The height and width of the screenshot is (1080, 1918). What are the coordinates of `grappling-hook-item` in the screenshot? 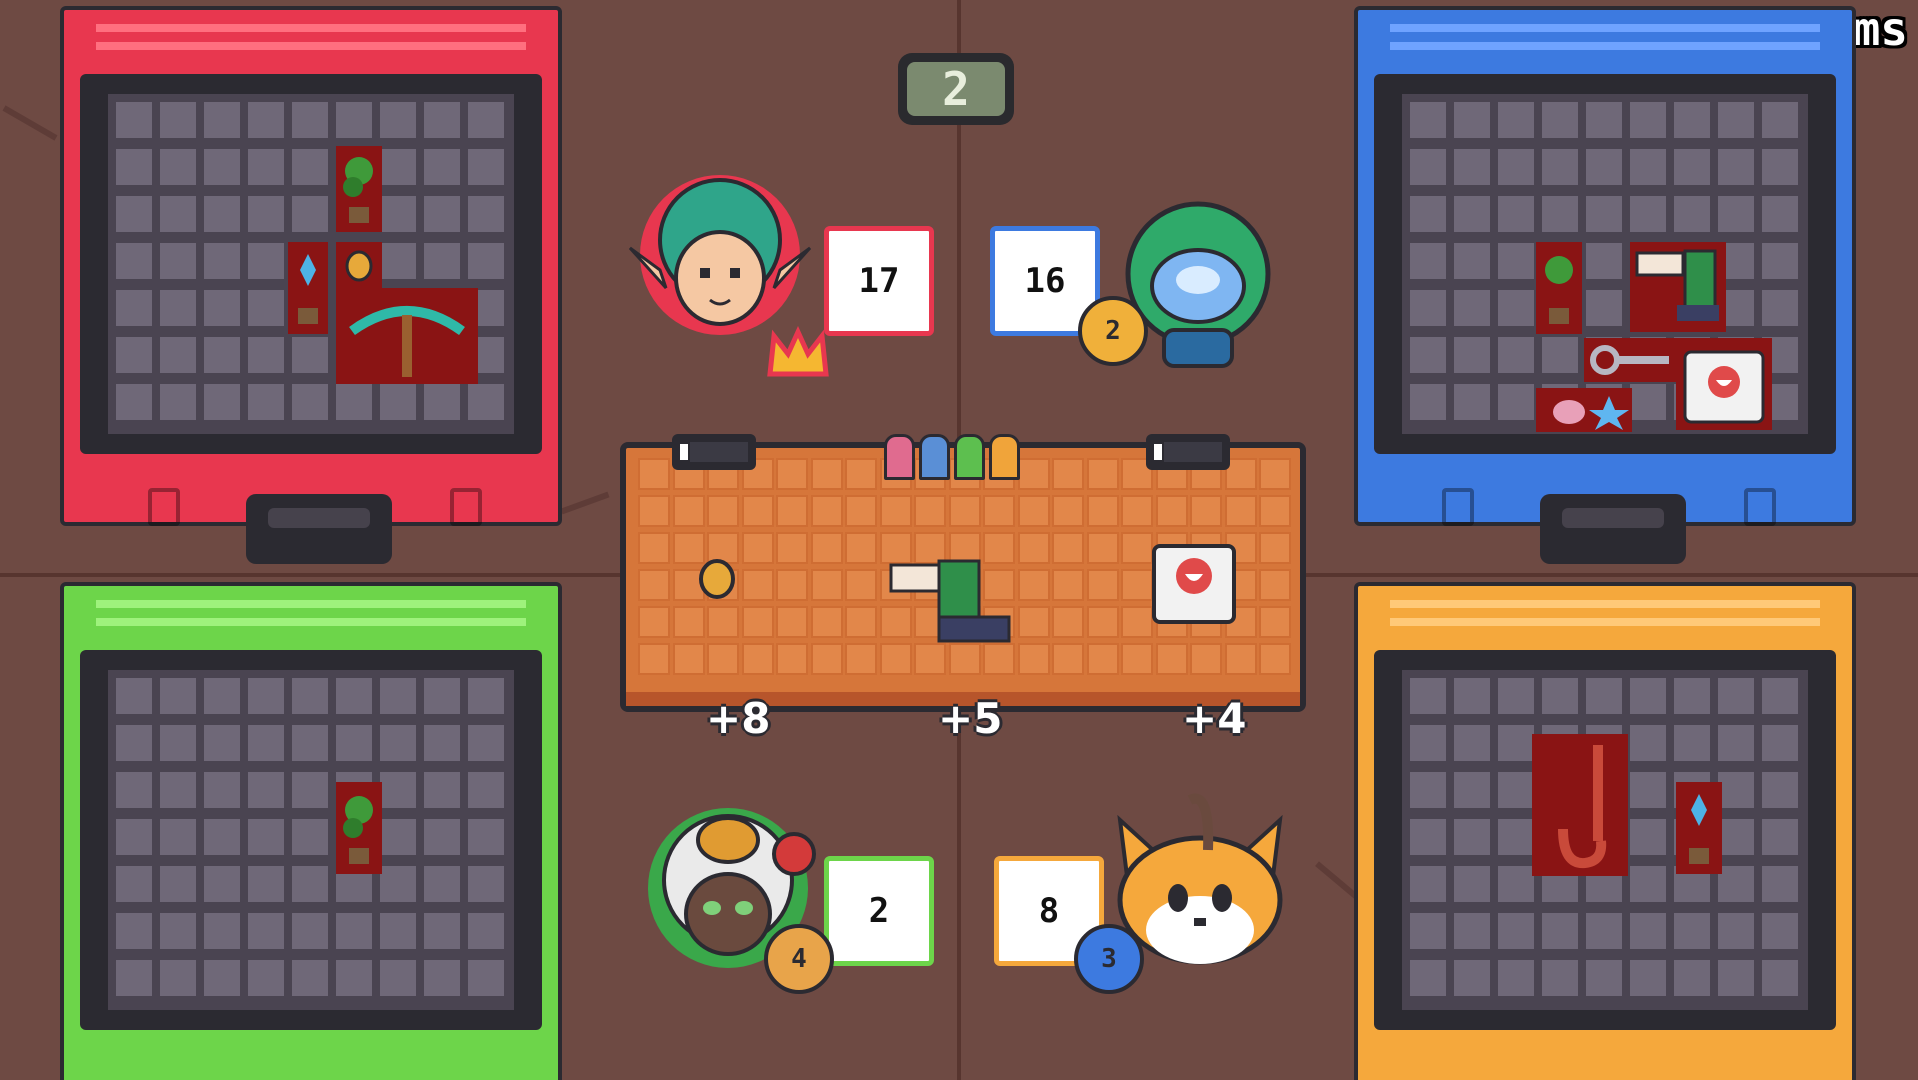 It's located at (1580, 805).